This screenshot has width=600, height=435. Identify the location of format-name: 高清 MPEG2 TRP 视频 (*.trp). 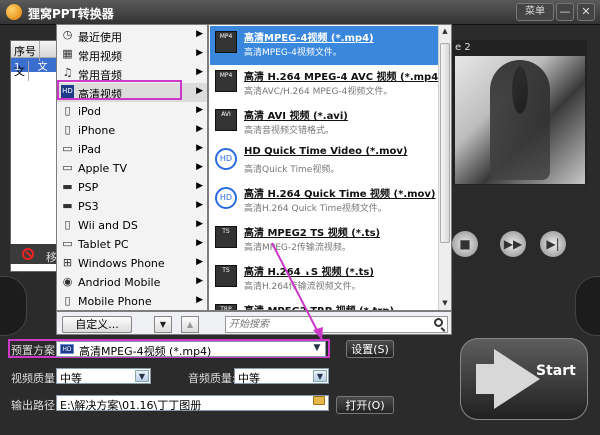
(319, 306).